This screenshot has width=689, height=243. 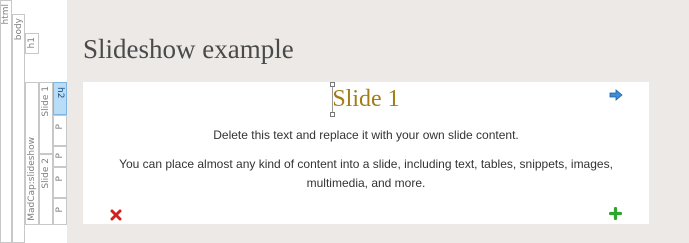 What do you see at coordinates (18, 29) in the screenshot?
I see `structure-label-body: body` at bounding box center [18, 29].